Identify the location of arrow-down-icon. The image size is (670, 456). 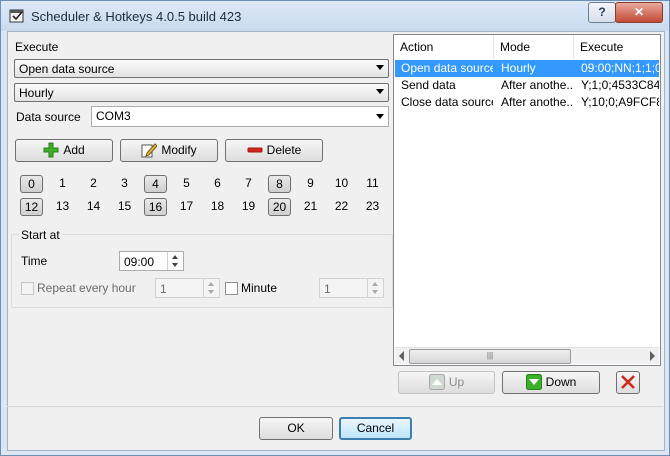
(533, 381).